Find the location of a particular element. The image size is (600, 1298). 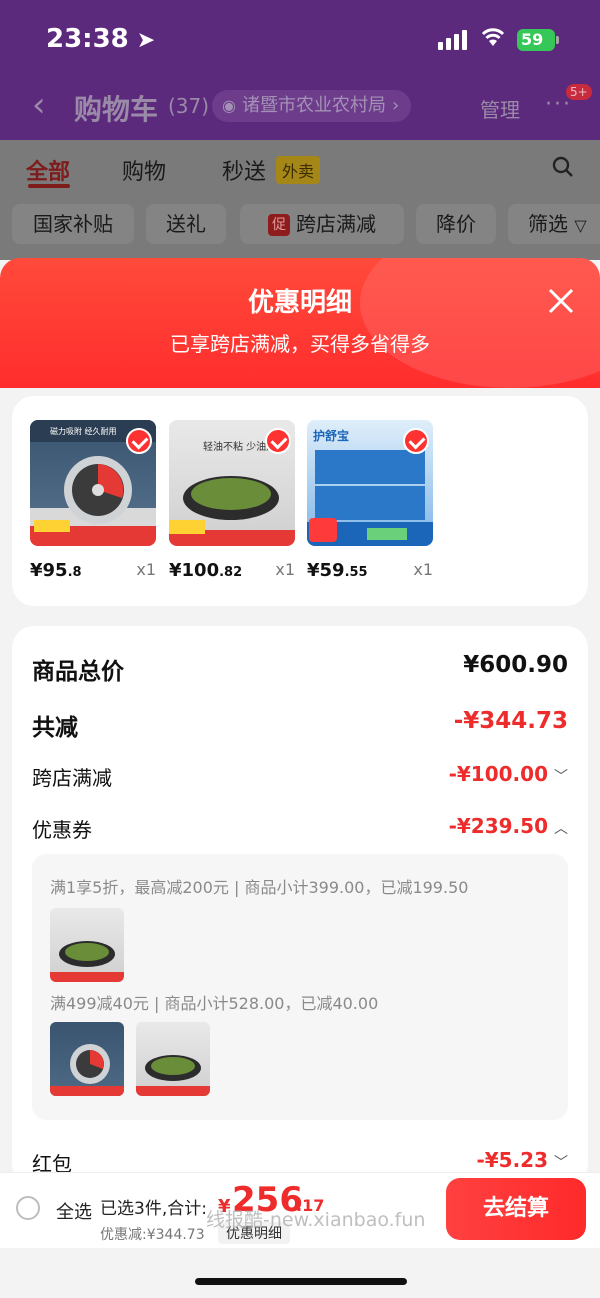

coupon-value: -¥239.50 is located at coordinates (498, 826).